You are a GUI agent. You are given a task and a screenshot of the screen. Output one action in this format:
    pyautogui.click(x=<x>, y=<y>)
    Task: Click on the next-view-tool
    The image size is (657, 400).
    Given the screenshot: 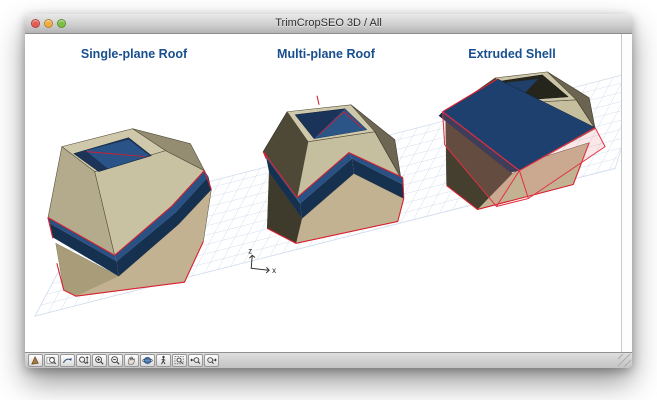 What is the action you would take?
    pyautogui.click(x=211, y=360)
    